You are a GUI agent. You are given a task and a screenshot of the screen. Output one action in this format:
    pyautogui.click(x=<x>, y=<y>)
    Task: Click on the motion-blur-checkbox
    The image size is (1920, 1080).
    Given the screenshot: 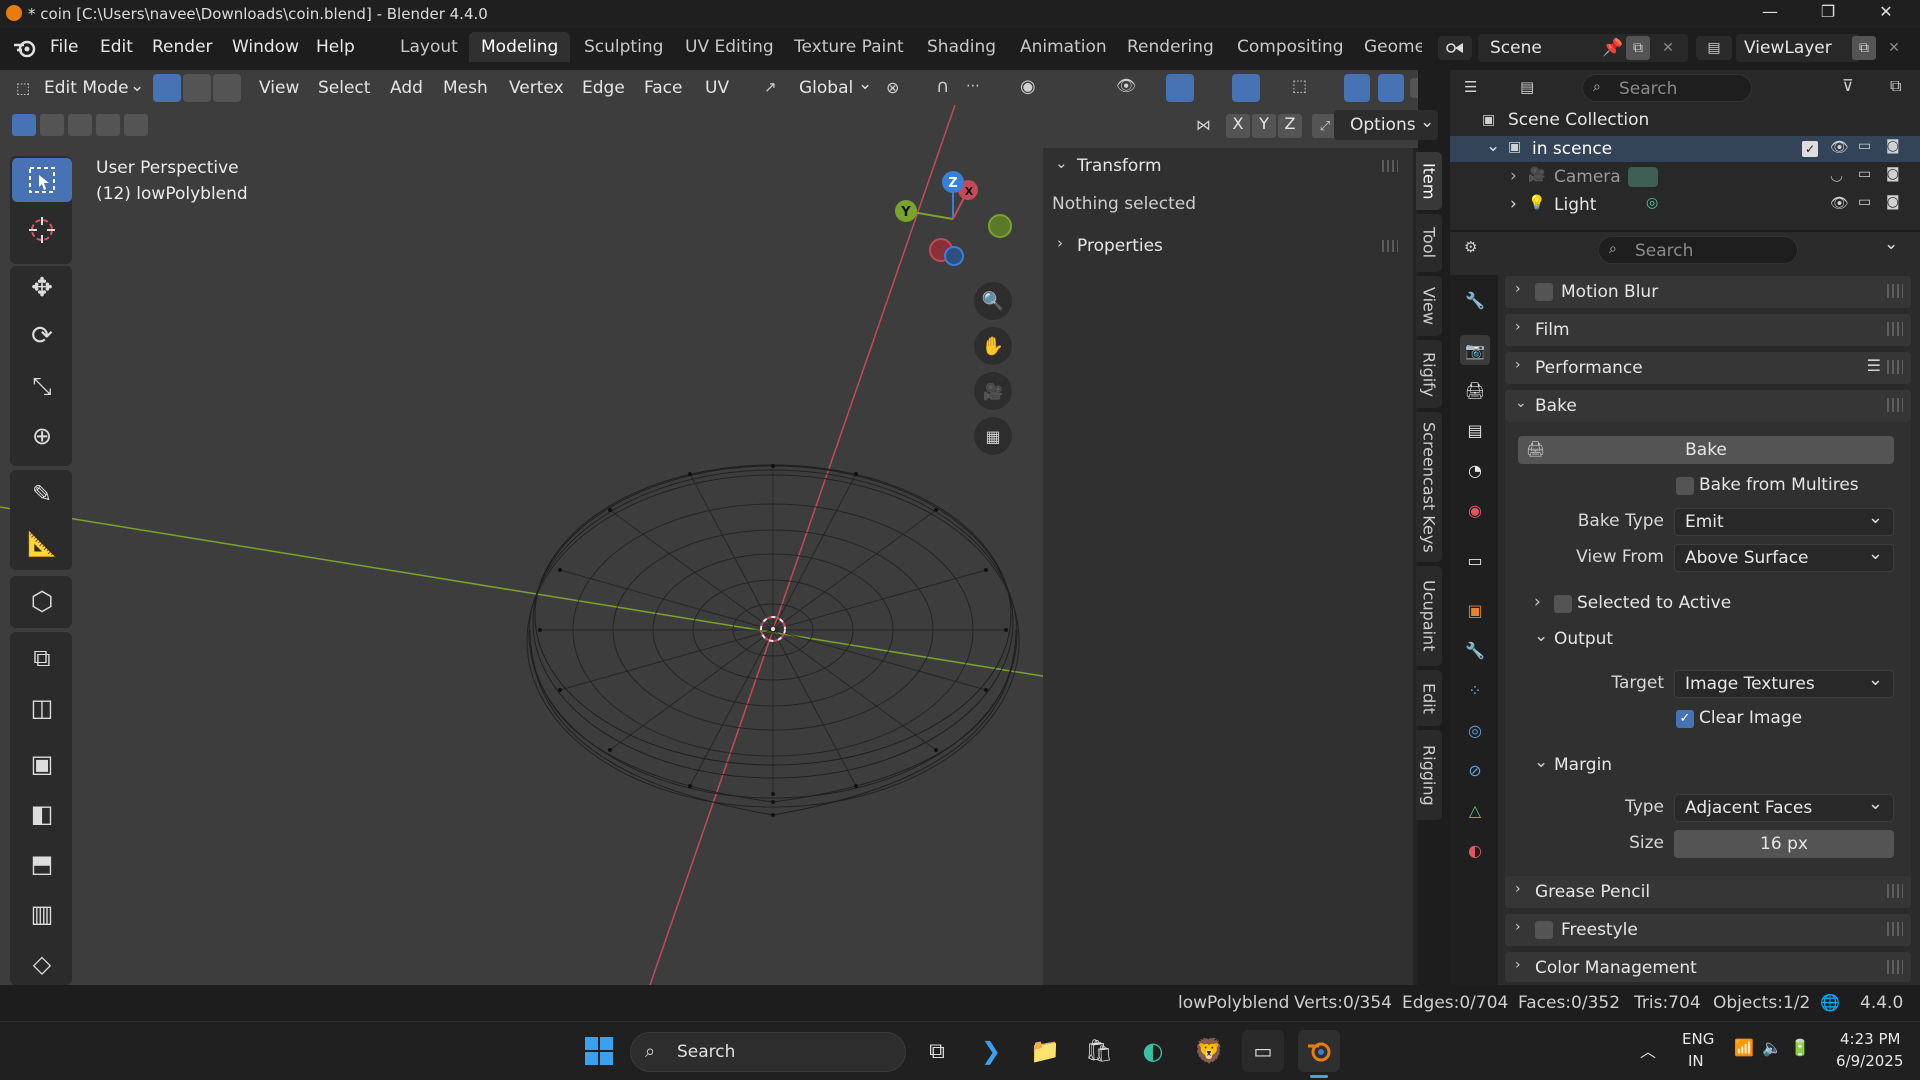 What is the action you would take?
    pyautogui.click(x=1544, y=292)
    